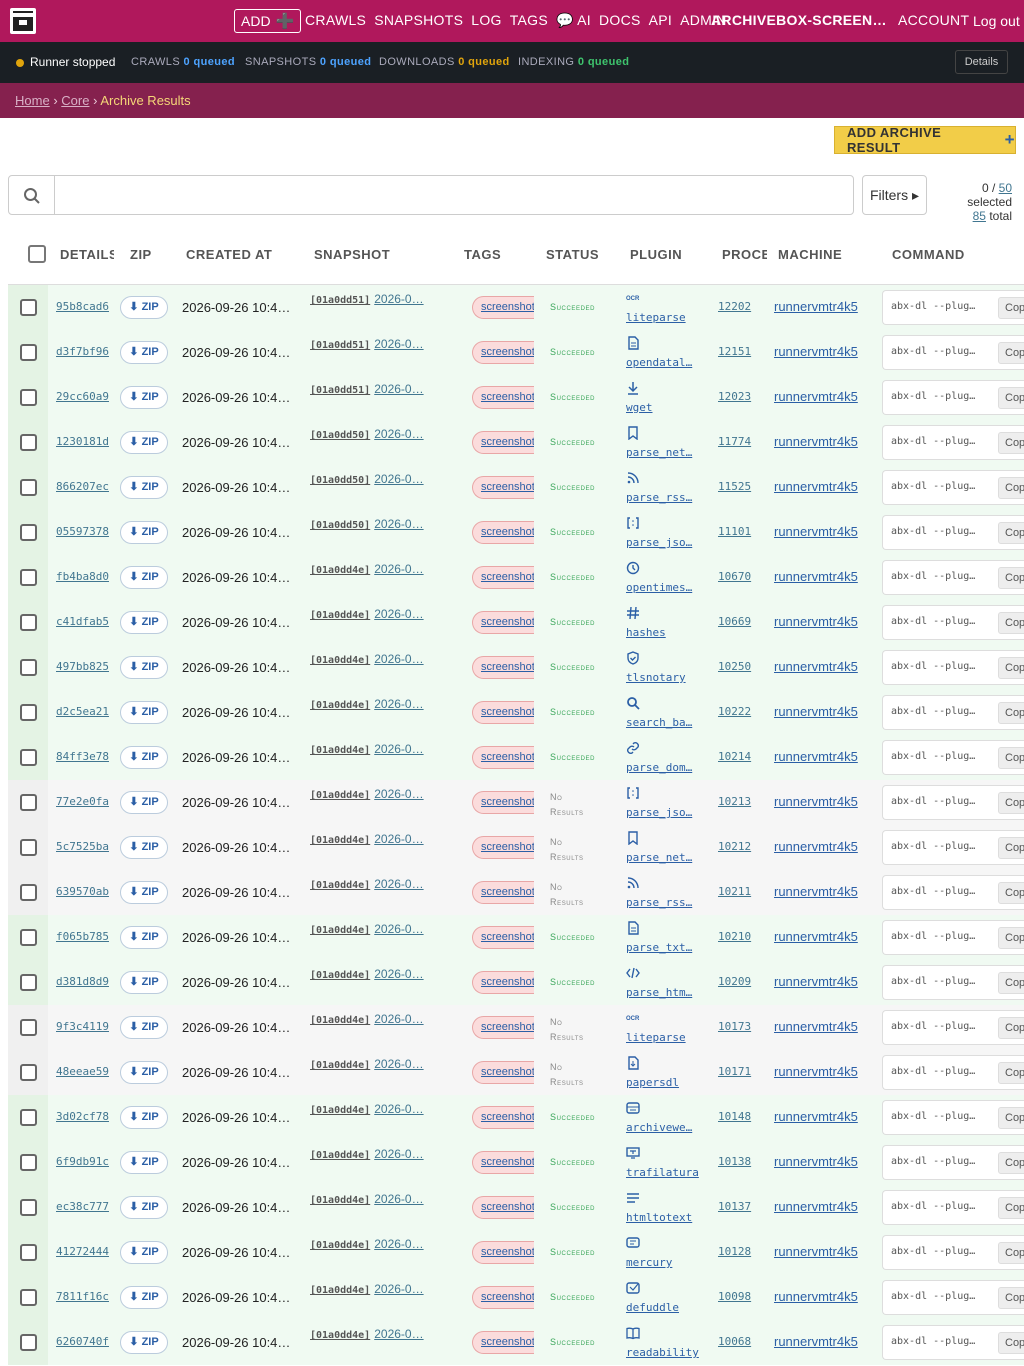 The image size is (1024, 1366). What do you see at coordinates (894, 195) in the screenshot?
I see `filters-button: Filters ▸` at bounding box center [894, 195].